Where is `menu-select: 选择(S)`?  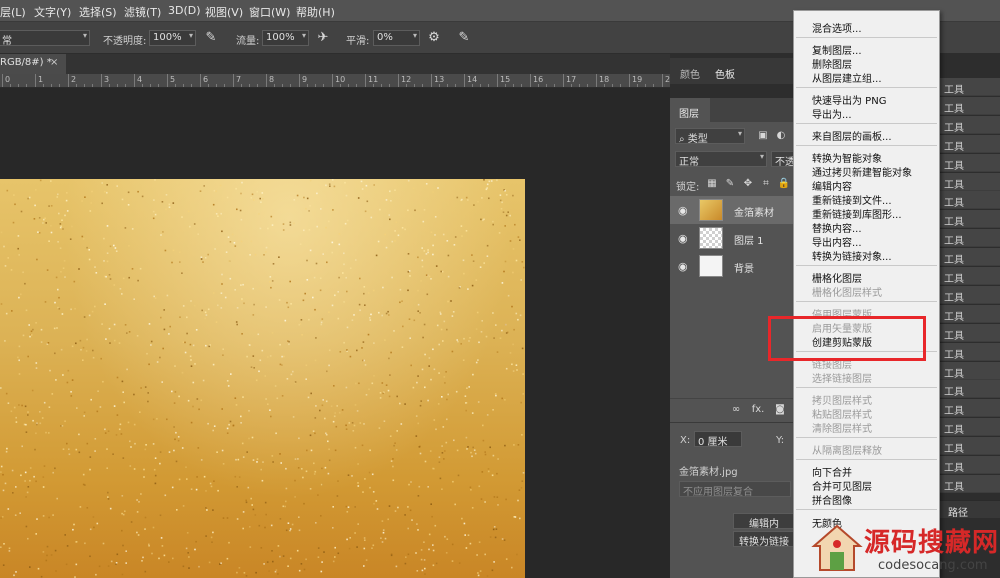
menu-select: 选择(S) is located at coordinates (98, 12).